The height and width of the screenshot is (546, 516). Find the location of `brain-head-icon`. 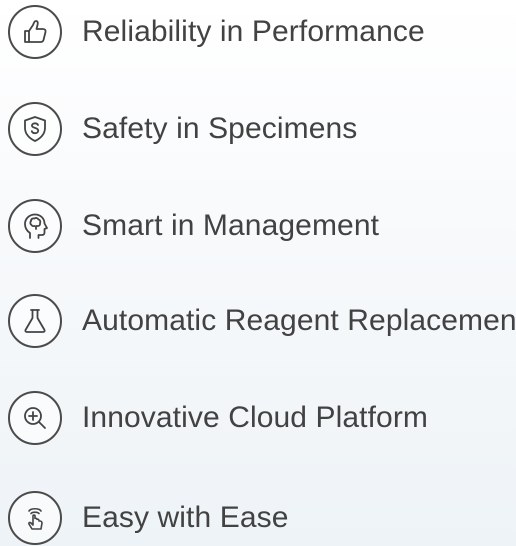

brain-head-icon is located at coordinates (35, 226).